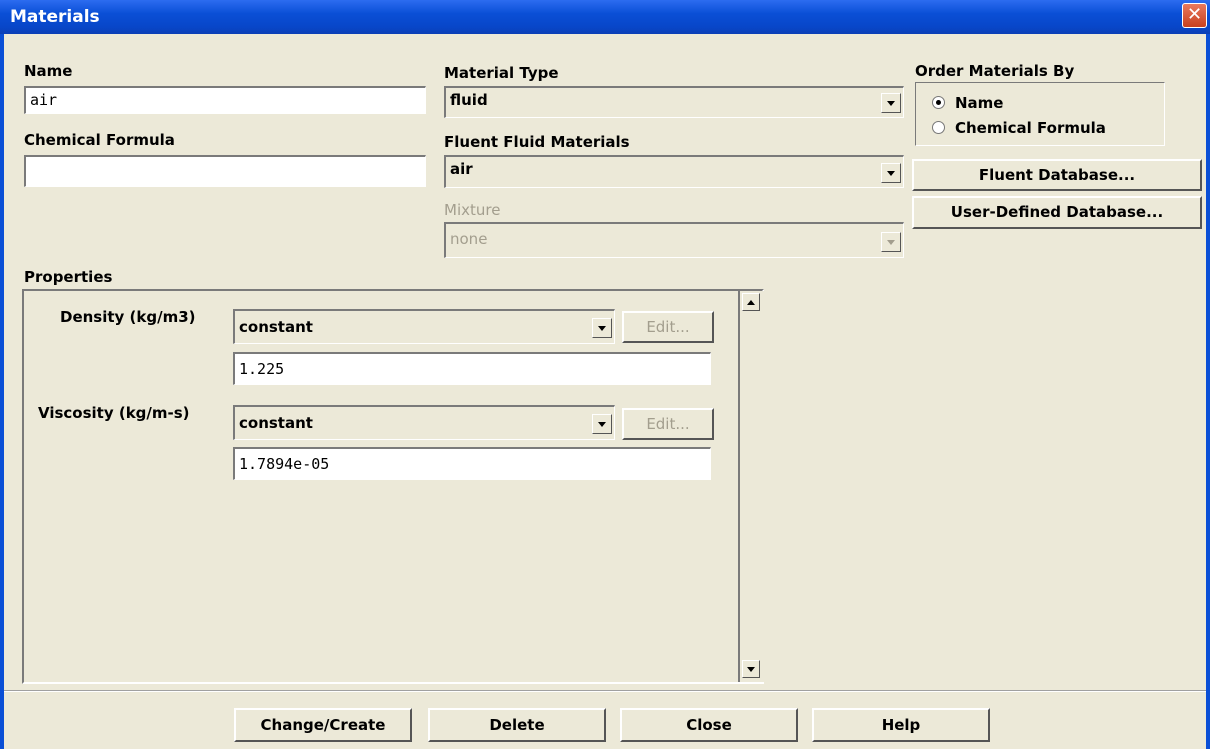  I want to click on order-by-chemical-formula-radio: Chemical Formula, so click(1019, 128).